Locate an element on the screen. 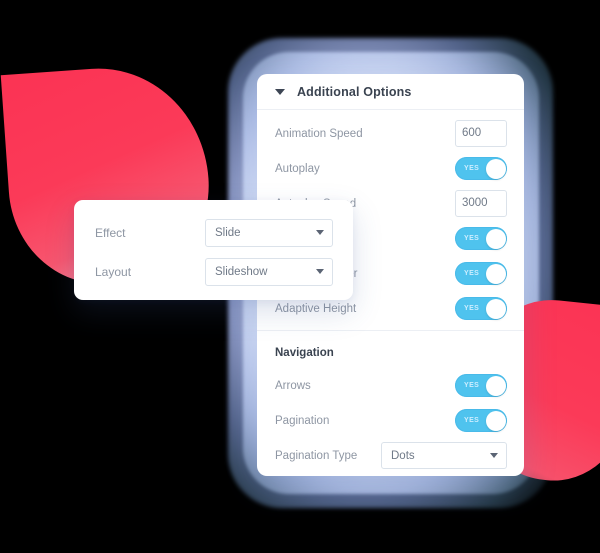  row-autoplay: Autoplay YES is located at coordinates (390, 168).